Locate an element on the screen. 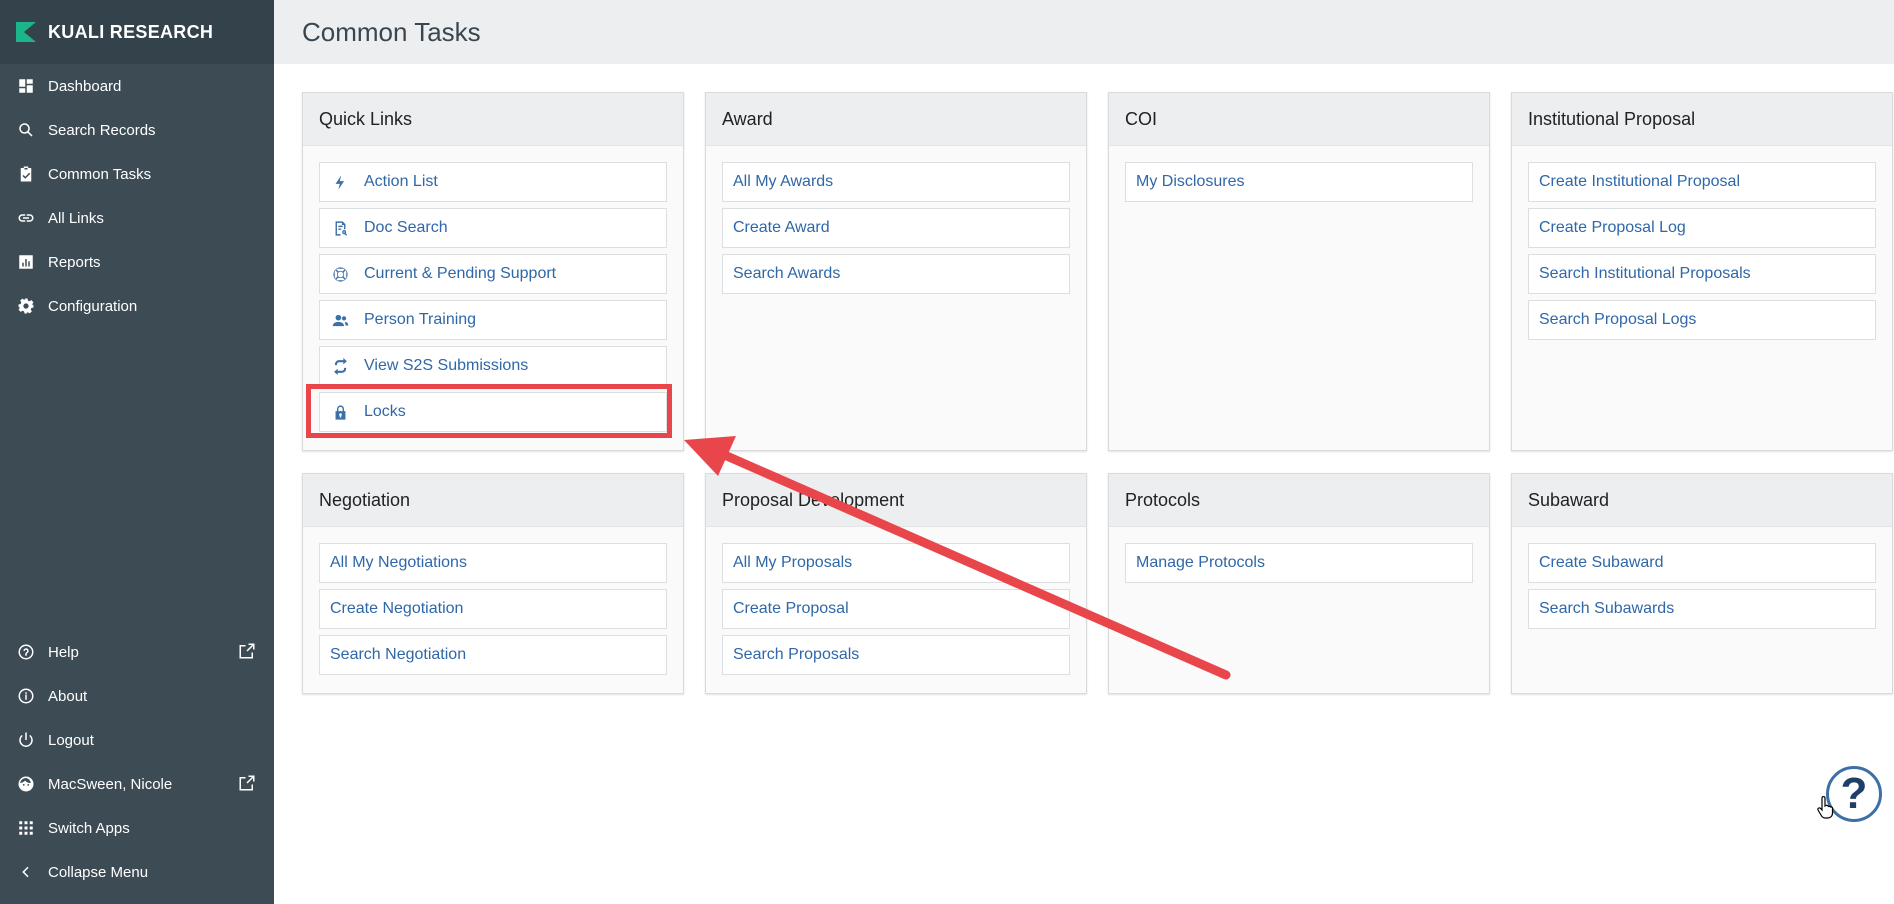 This screenshot has height=904, width=1894. sidebar-item-configuration: Configuration is located at coordinates (137, 306).